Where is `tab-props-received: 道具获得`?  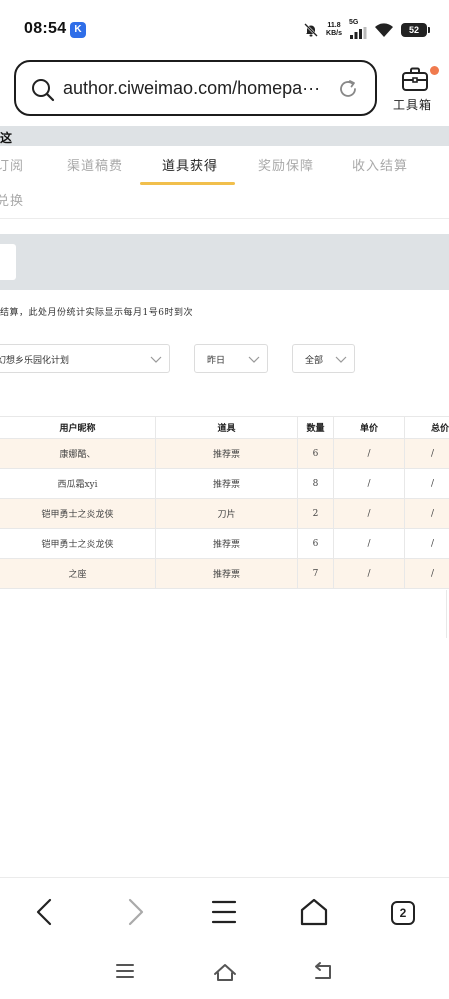 tab-props-received: 道具获得 is located at coordinates (190, 164).